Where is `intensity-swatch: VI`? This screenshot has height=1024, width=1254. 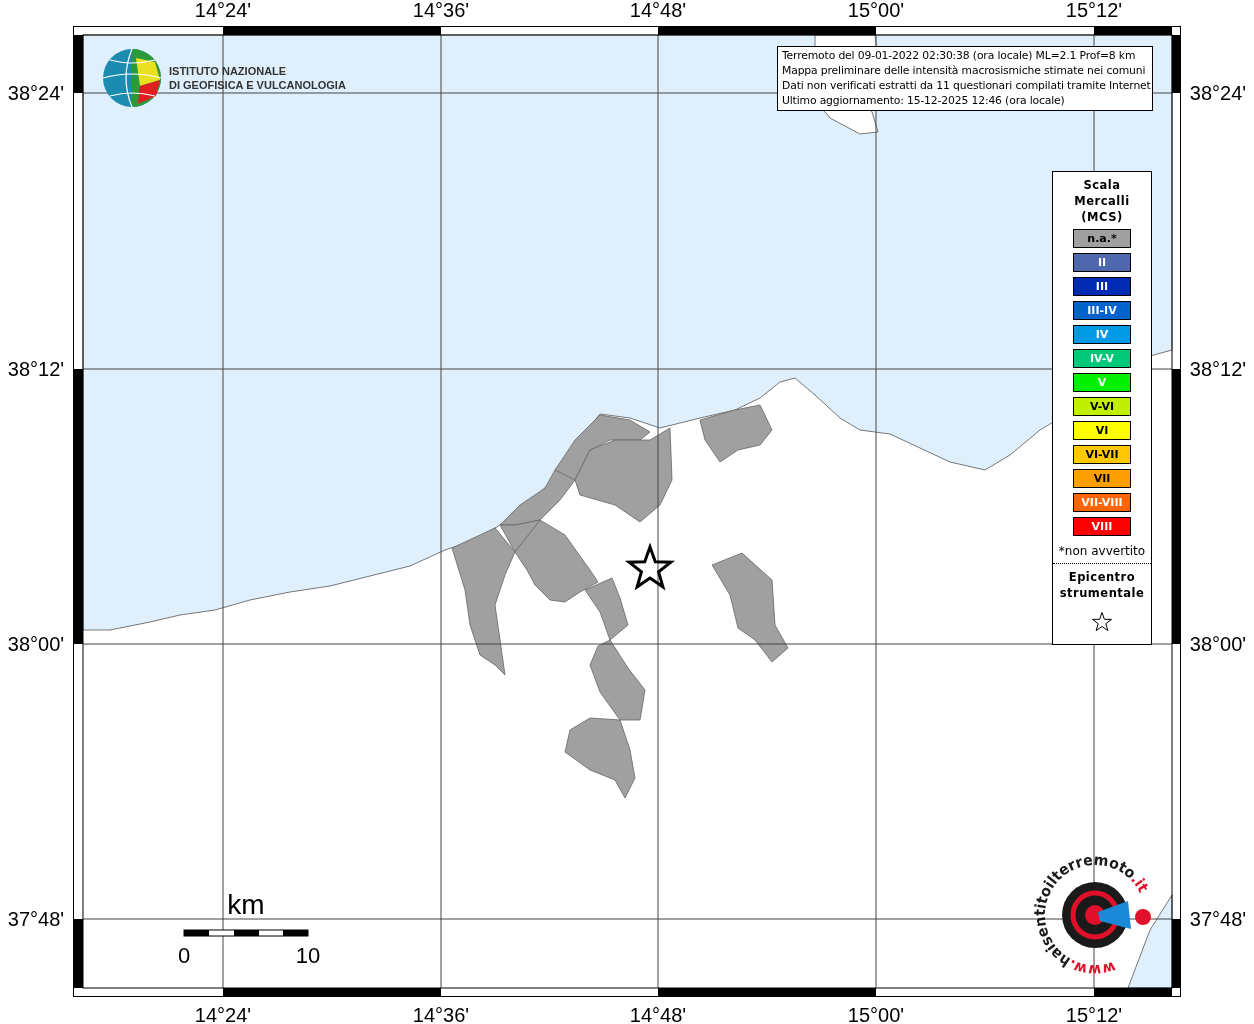
intensity-swatch: VI is located at coordinates (1102, 430).